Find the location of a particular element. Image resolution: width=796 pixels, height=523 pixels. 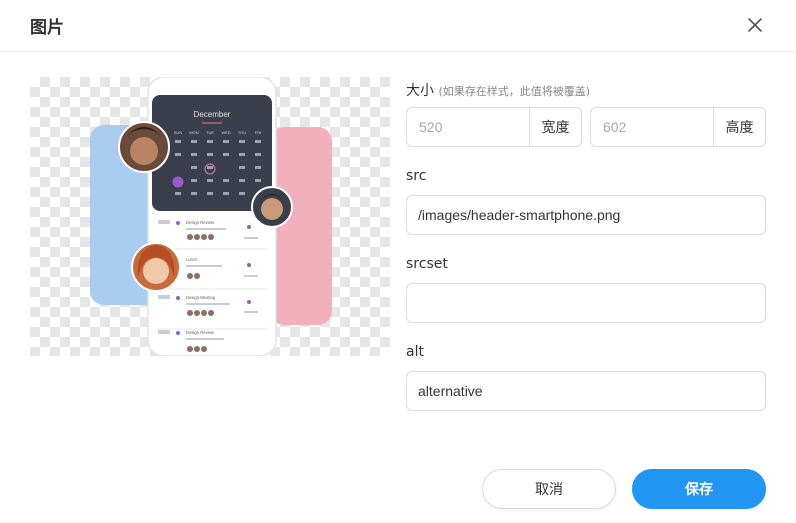

calendar-month: December is located at coordinates (212, 114).